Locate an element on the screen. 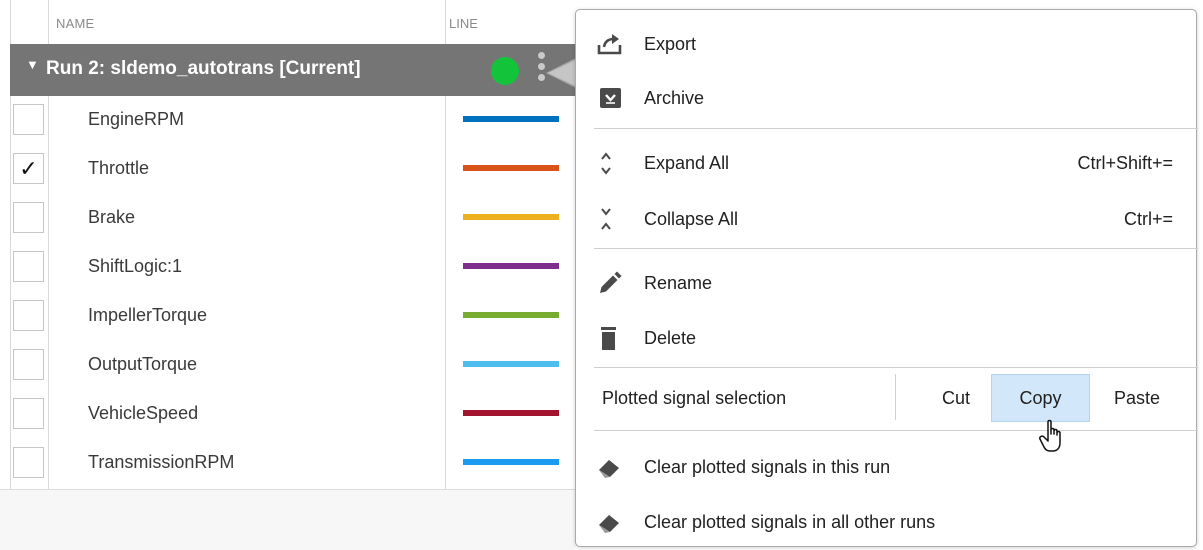 The height and width of the screenshot is (550, 1203). menu-item-label: Delete is located at coordinates (670, 338).